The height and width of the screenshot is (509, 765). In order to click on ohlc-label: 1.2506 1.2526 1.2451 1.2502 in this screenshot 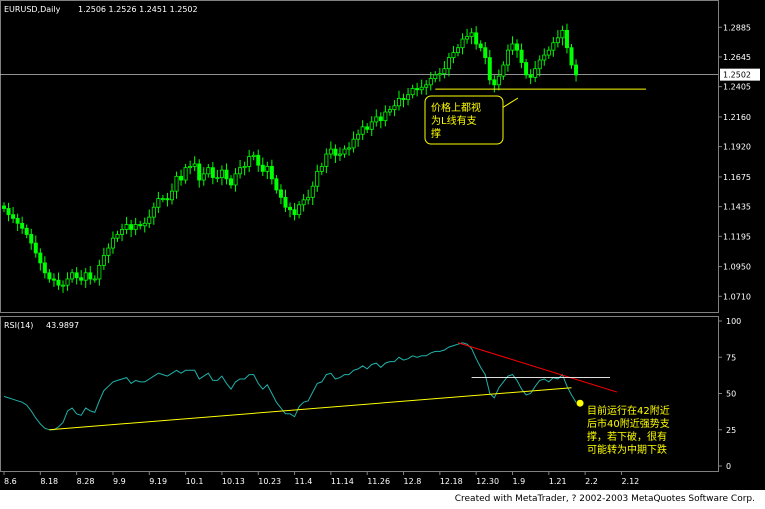, I will do `click(138, 9)`.